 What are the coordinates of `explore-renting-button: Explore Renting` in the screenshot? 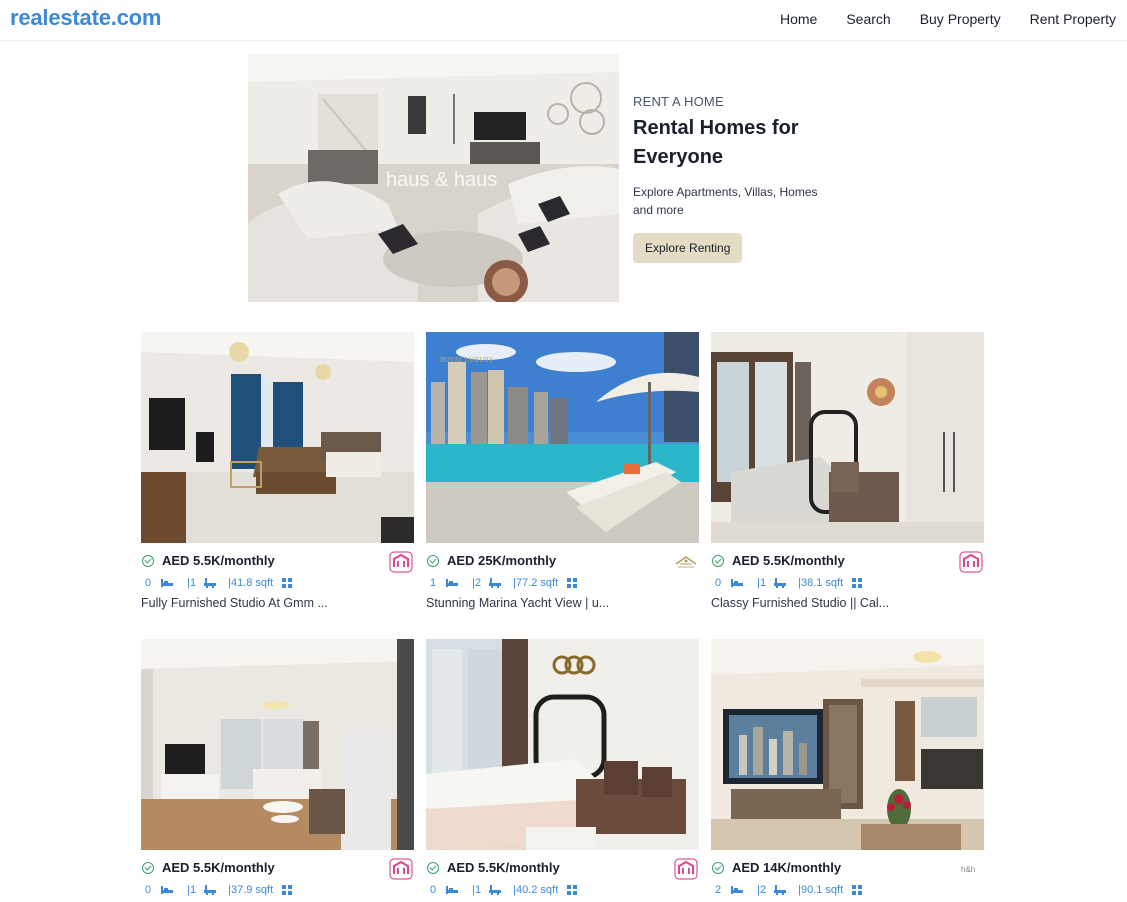 It's located at (688, 248).